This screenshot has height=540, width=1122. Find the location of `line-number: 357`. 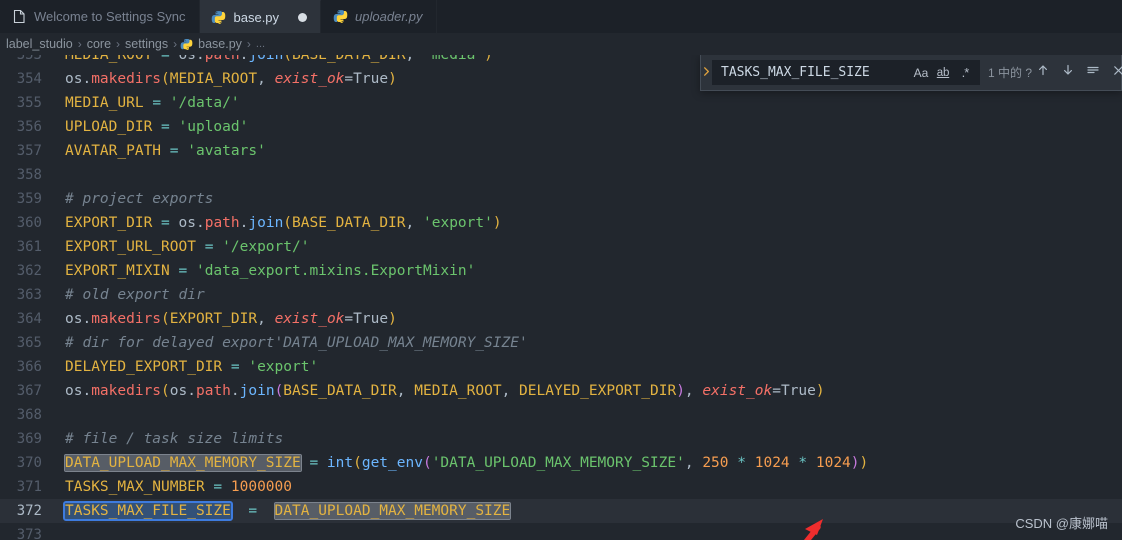

line-number: 357 is located at coordinates (29, 151).